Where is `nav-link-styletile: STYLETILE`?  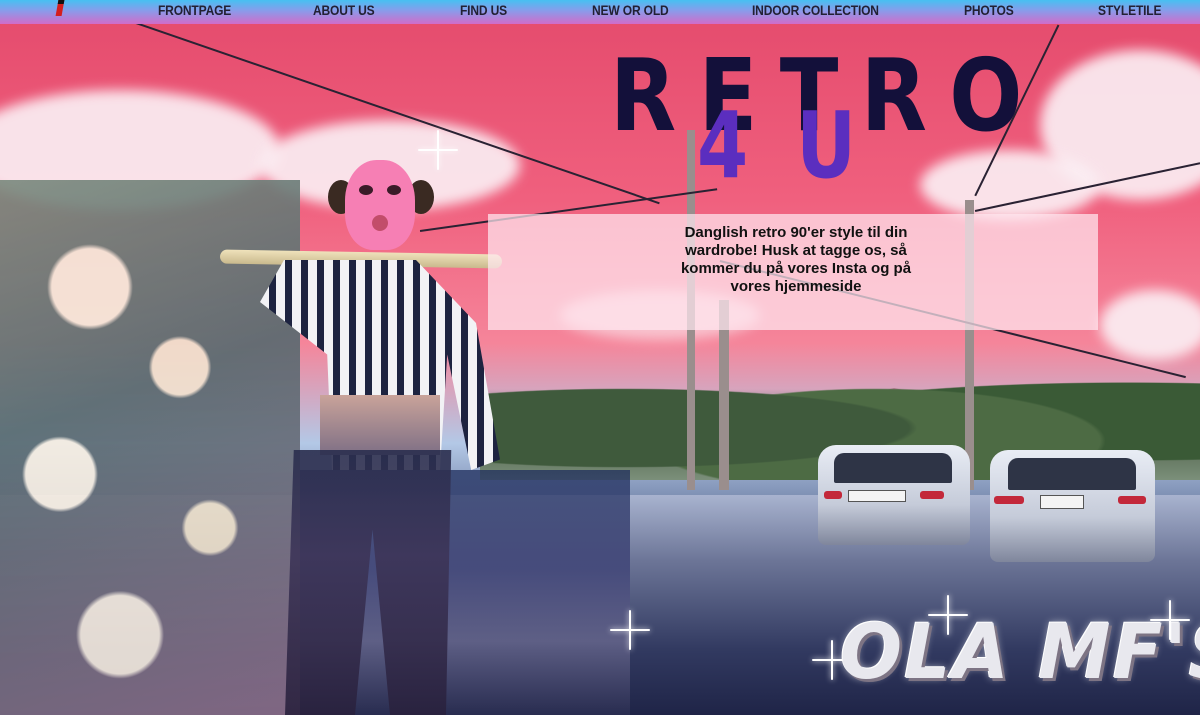 nav-link-styletile: STYLETILE is located at coordinates (1130, 10).